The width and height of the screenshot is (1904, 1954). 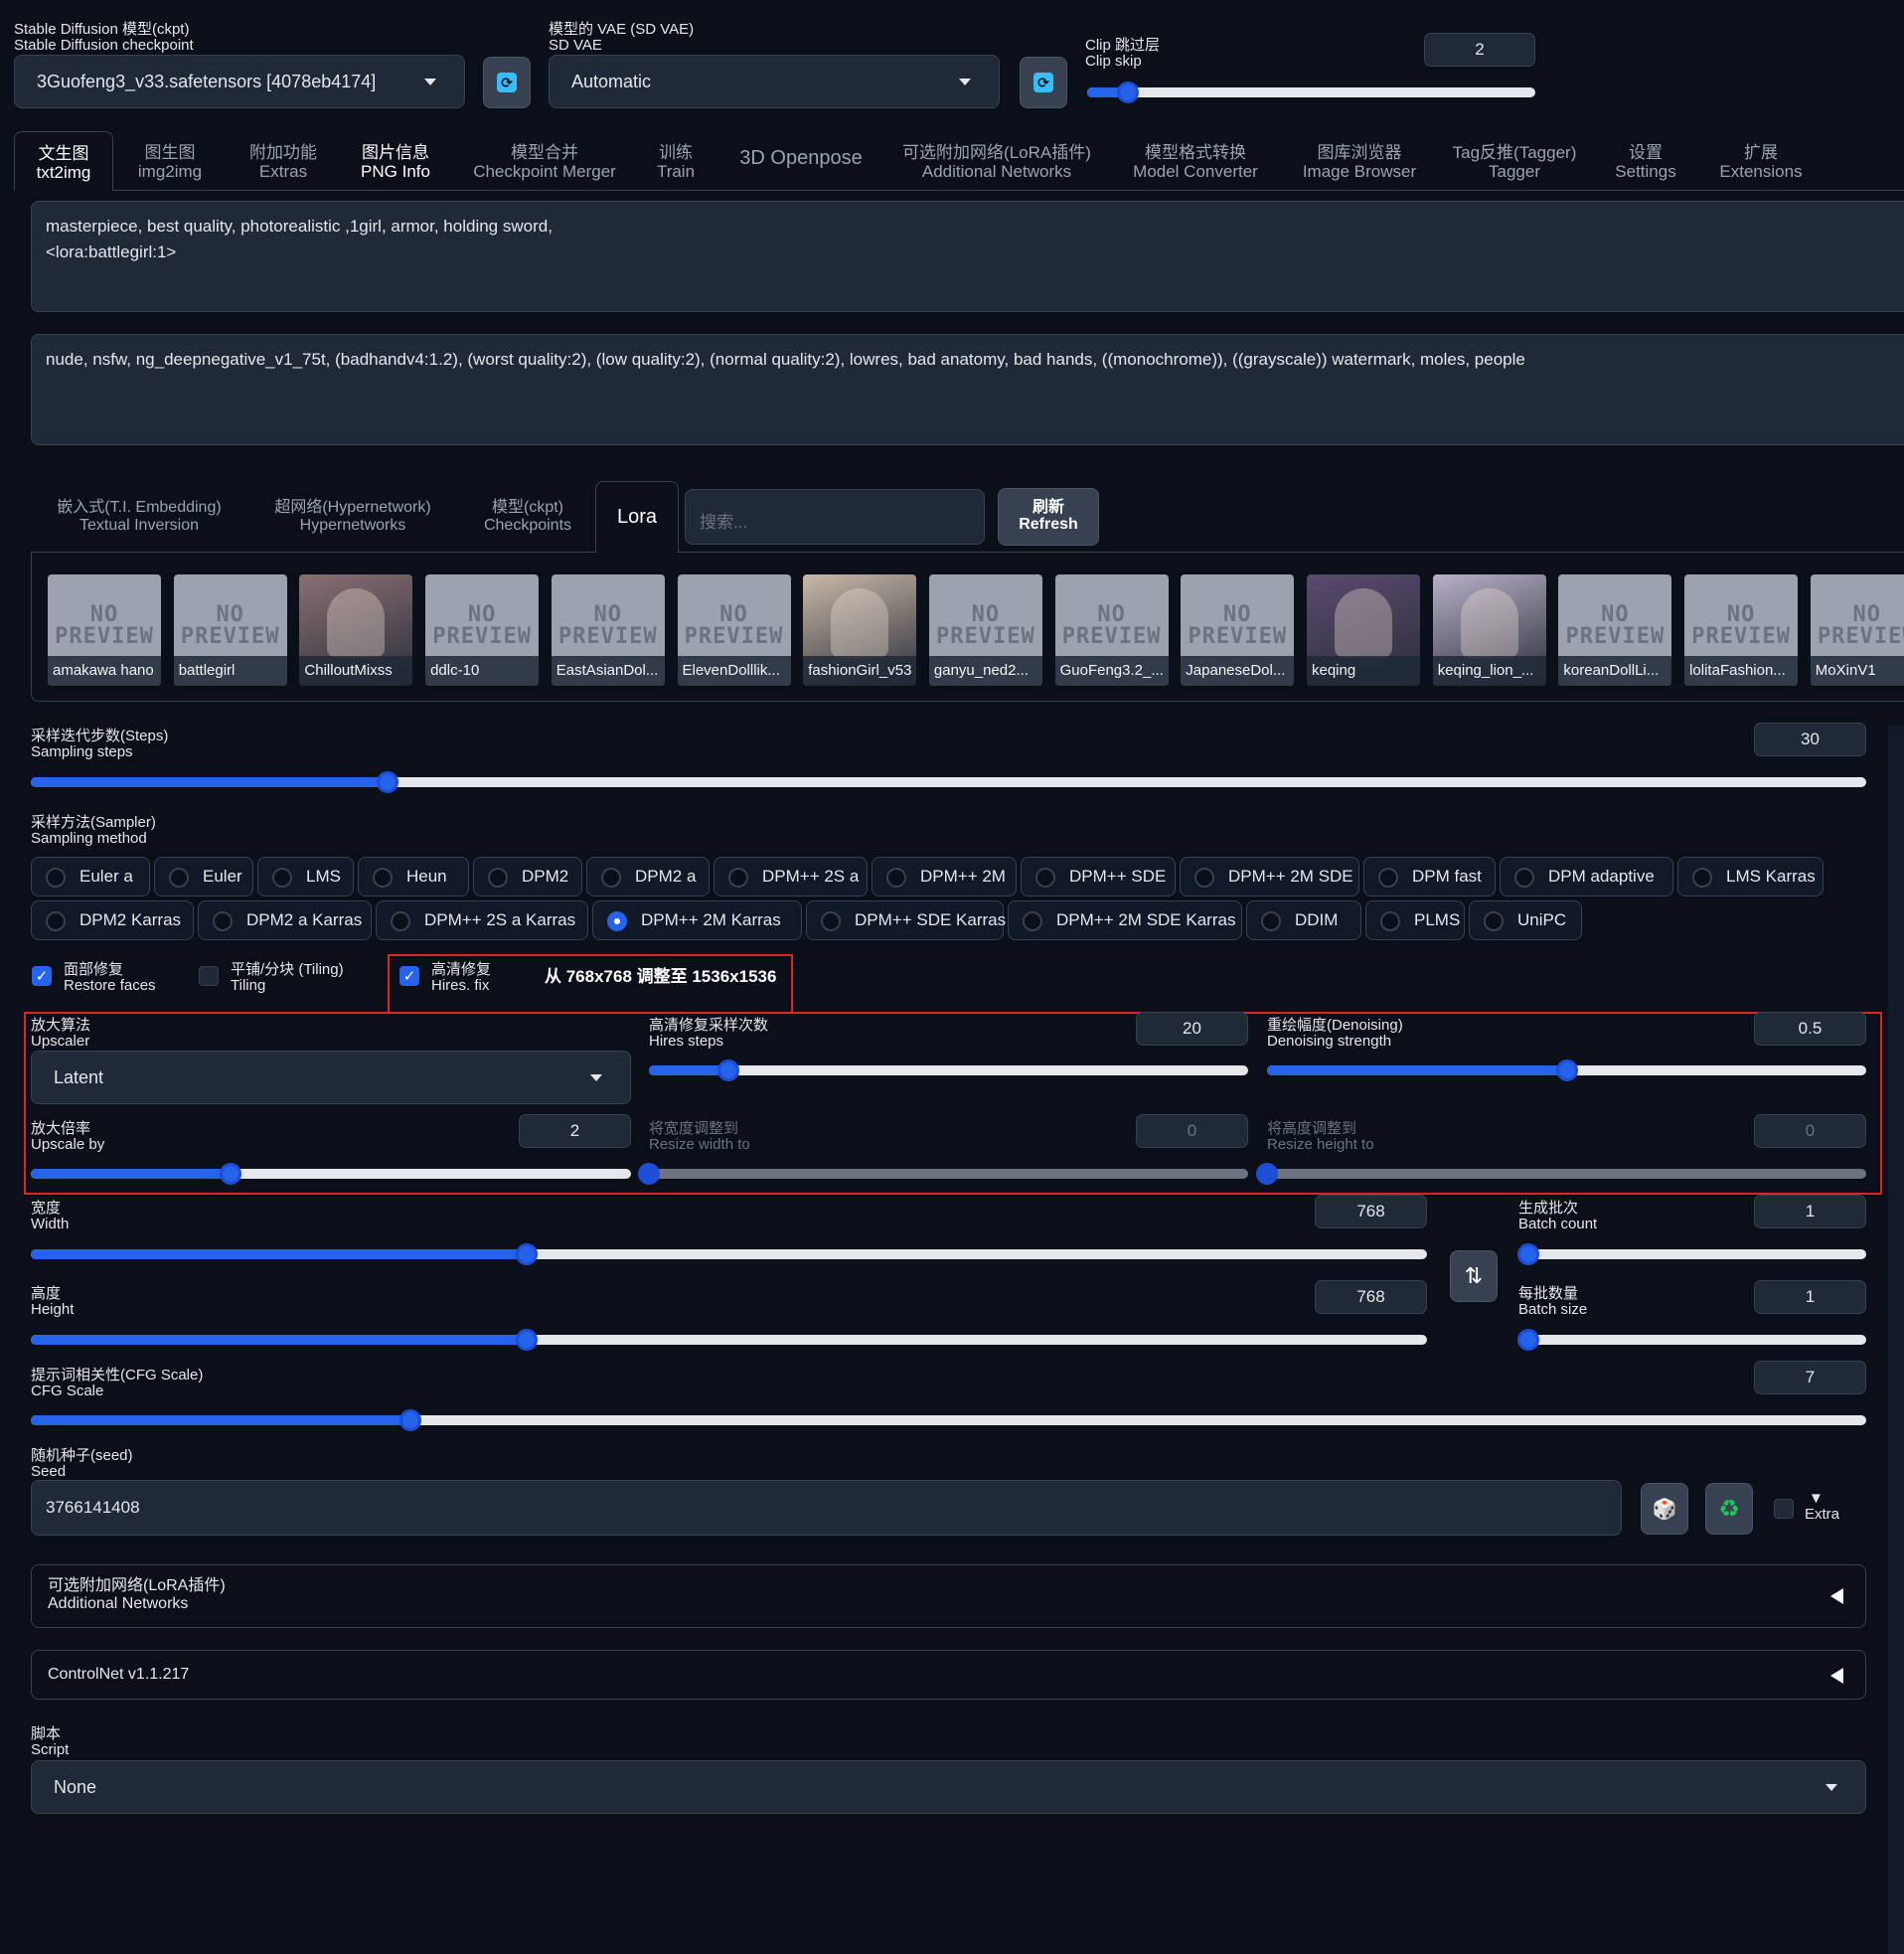 I want to click on lora-card: NO PREVIEW amakawa hano, so click(x=104, y=630).